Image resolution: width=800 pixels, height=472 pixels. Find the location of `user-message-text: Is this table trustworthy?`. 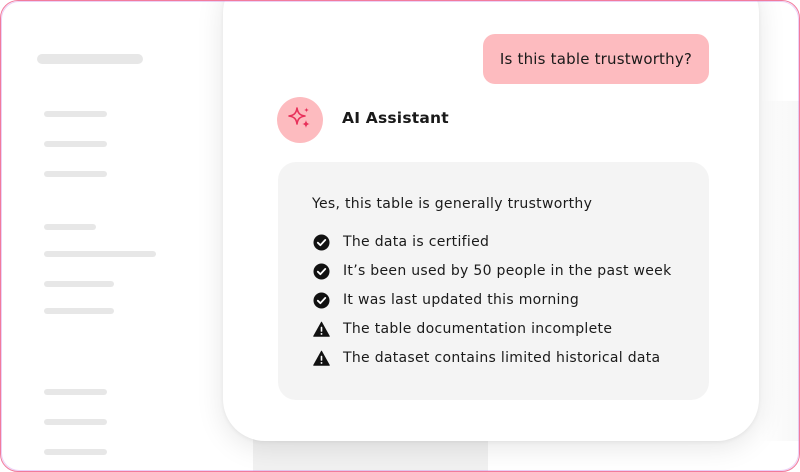

user-message-text: Is this table trustworthy? is located at coordinates (596, 59).